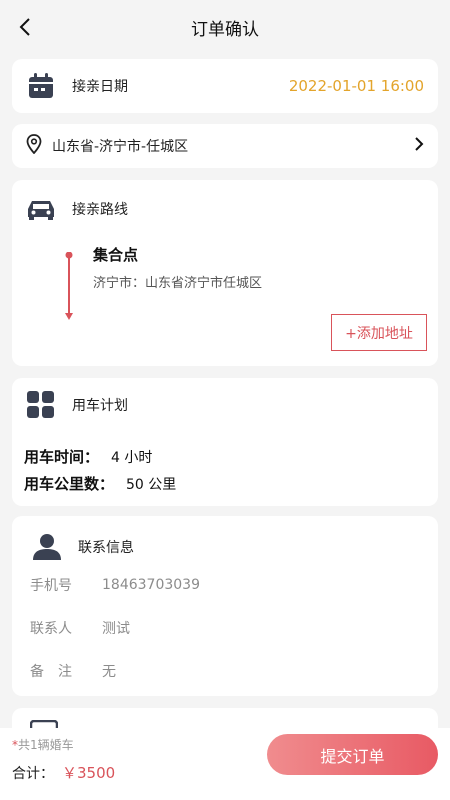 The image size is (450, 800). Describe the element at coordinates (51, 586) in the screenshot. I see `phone-label: 手机号` at that location.